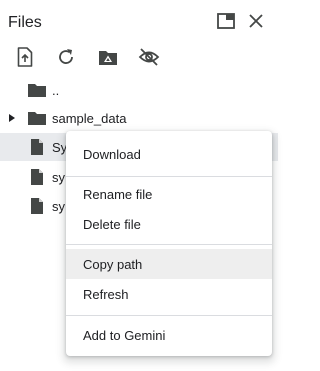 The width and height of the screenshot is (320, 371). What do you see at coordinates (60, 147) in the screenshot?
I see `tree-item-label: Sy` at bounding box center [60, 147].